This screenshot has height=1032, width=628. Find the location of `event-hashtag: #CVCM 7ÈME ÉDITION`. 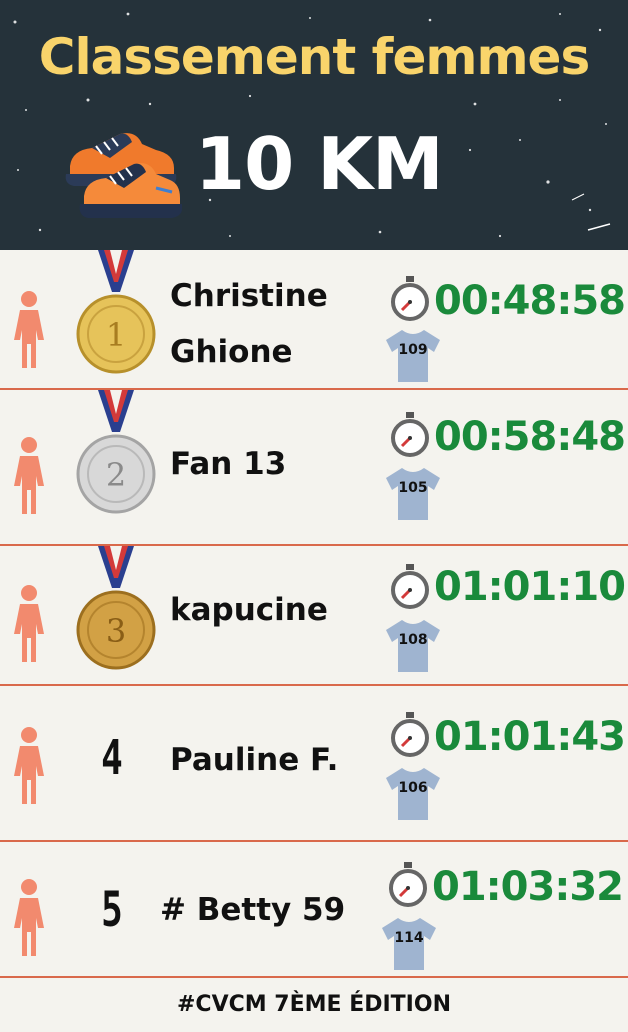

event-hashtag: #CVCM 7ÈME ÉDITION is located at coordinates (314, 1001).